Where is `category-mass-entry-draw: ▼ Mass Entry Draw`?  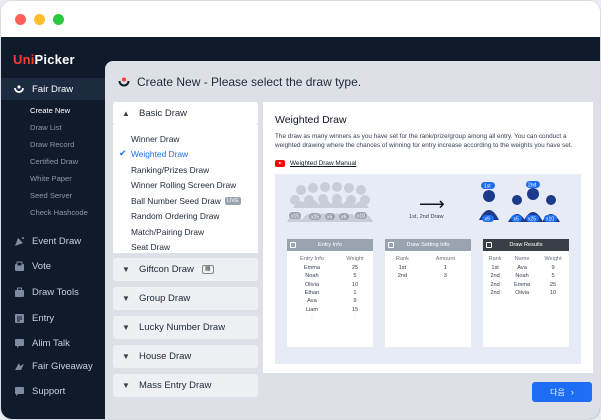 category-mass-entry-draw: ▼ Mass Entry Draw is located at coordinates (185, 385).